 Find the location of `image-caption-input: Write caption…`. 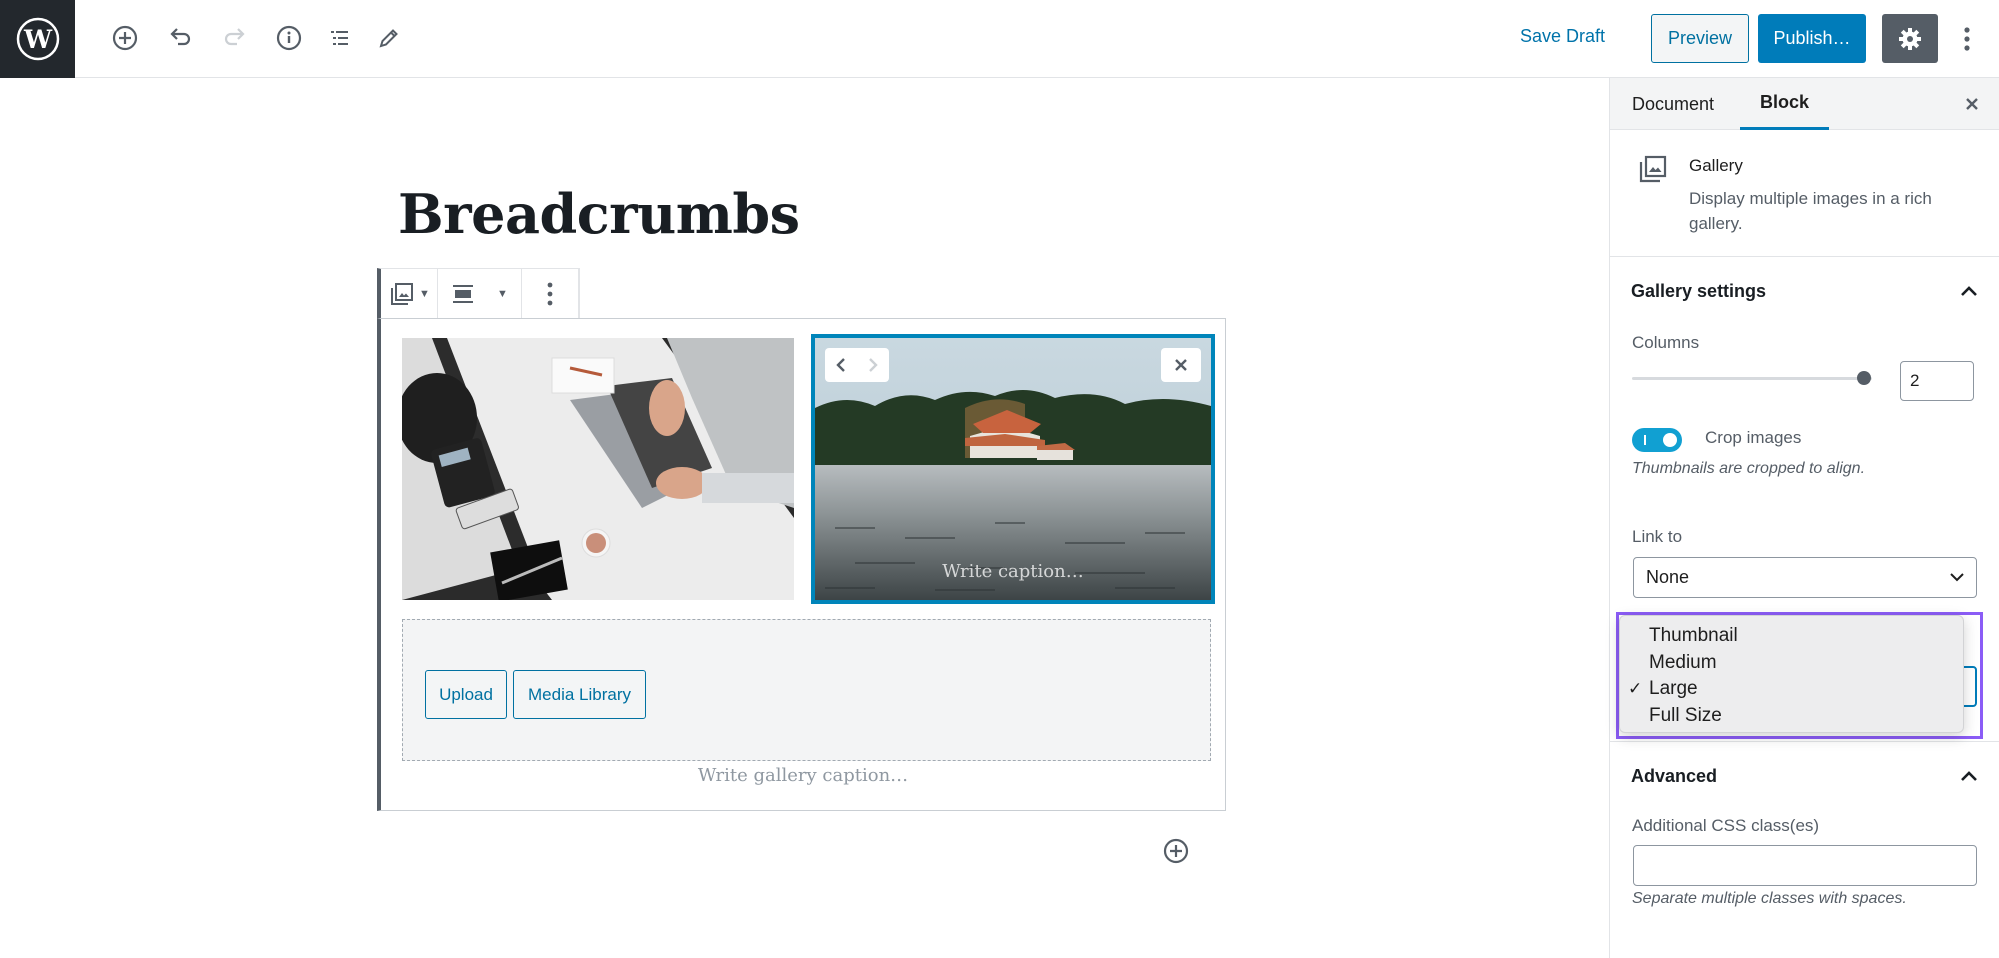

image-caption-input: Write caption… is located at coordinates (1013, 571).